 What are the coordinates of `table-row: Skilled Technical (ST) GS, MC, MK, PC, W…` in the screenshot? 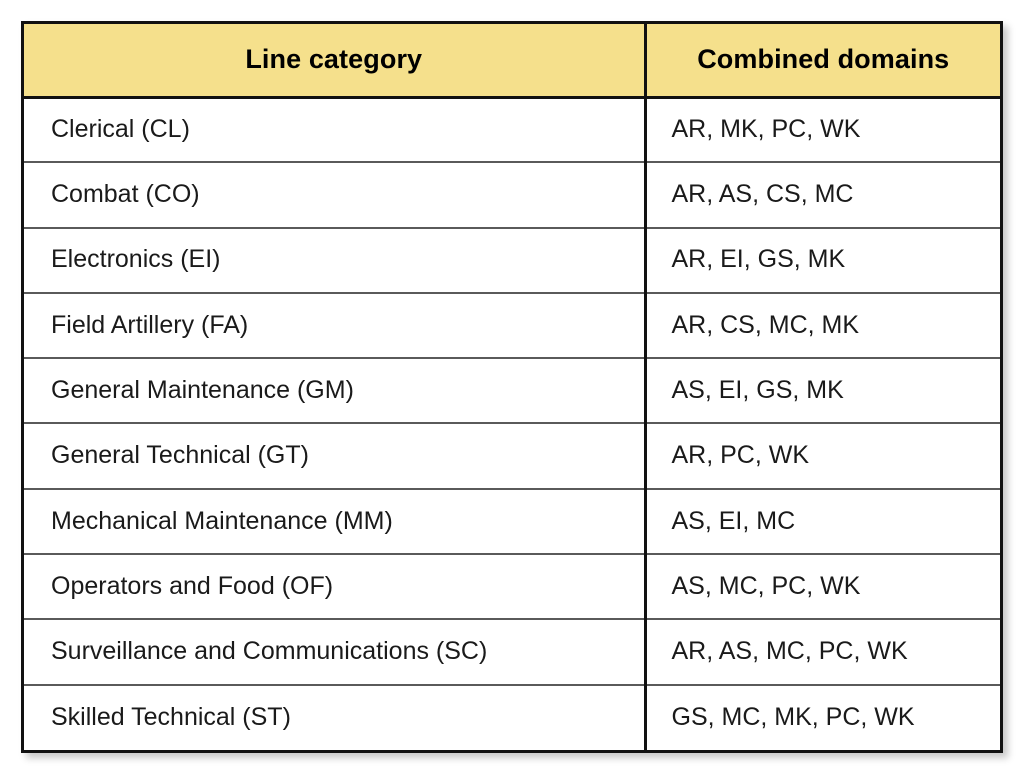 It's located at (512, 717).